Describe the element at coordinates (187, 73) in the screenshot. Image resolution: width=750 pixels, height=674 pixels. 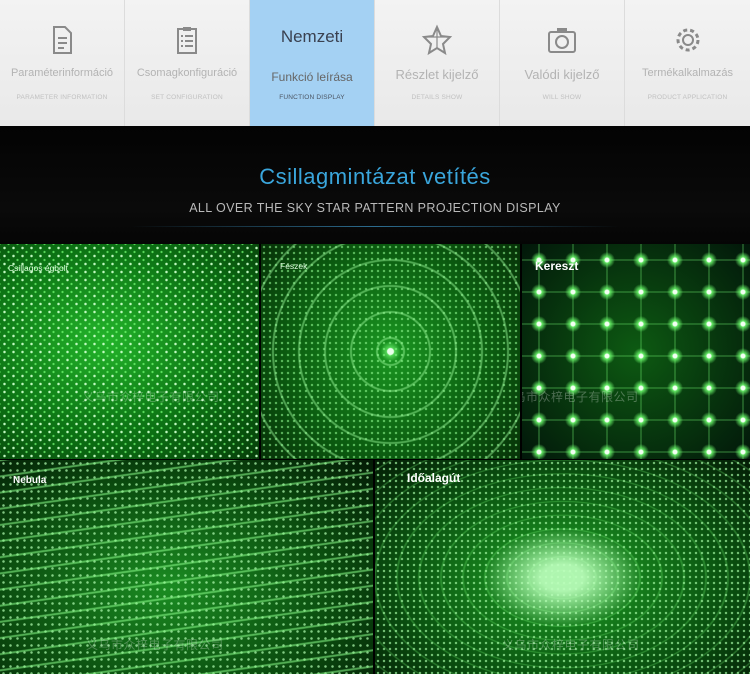
I see `tab-label: Csomagkonfiguráció` at that location.